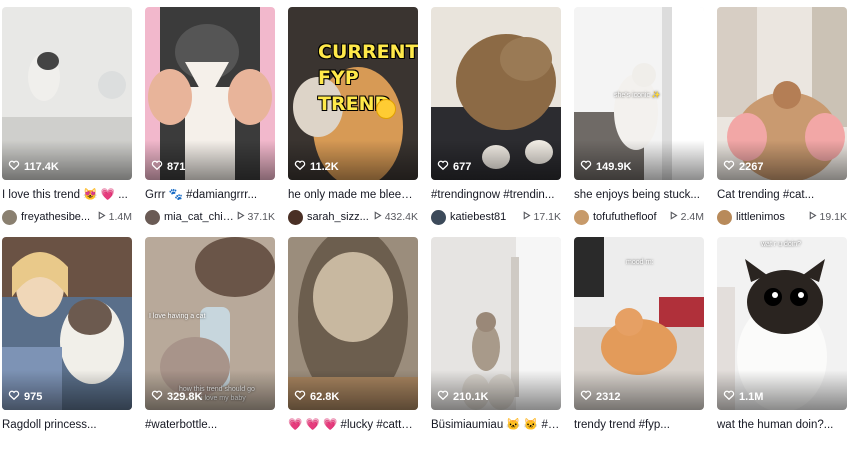 This screenshot has height=467, width=855. Describe the element at coordinates (120, 217) in the screenshot. I see `view-count-value: 1.4M` at that location.